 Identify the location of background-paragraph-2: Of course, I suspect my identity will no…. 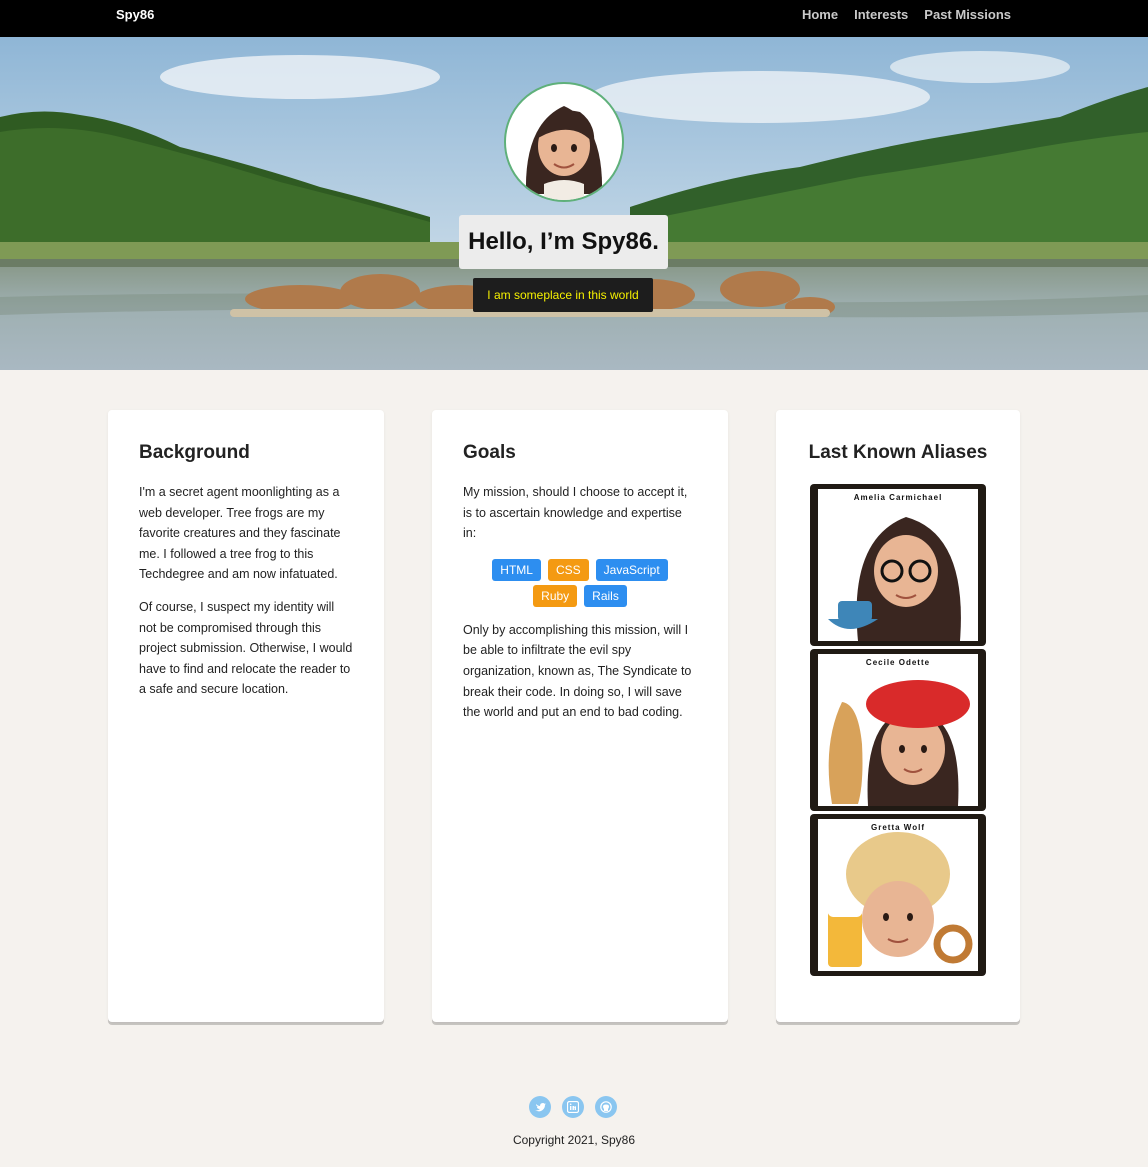
(246, 648).